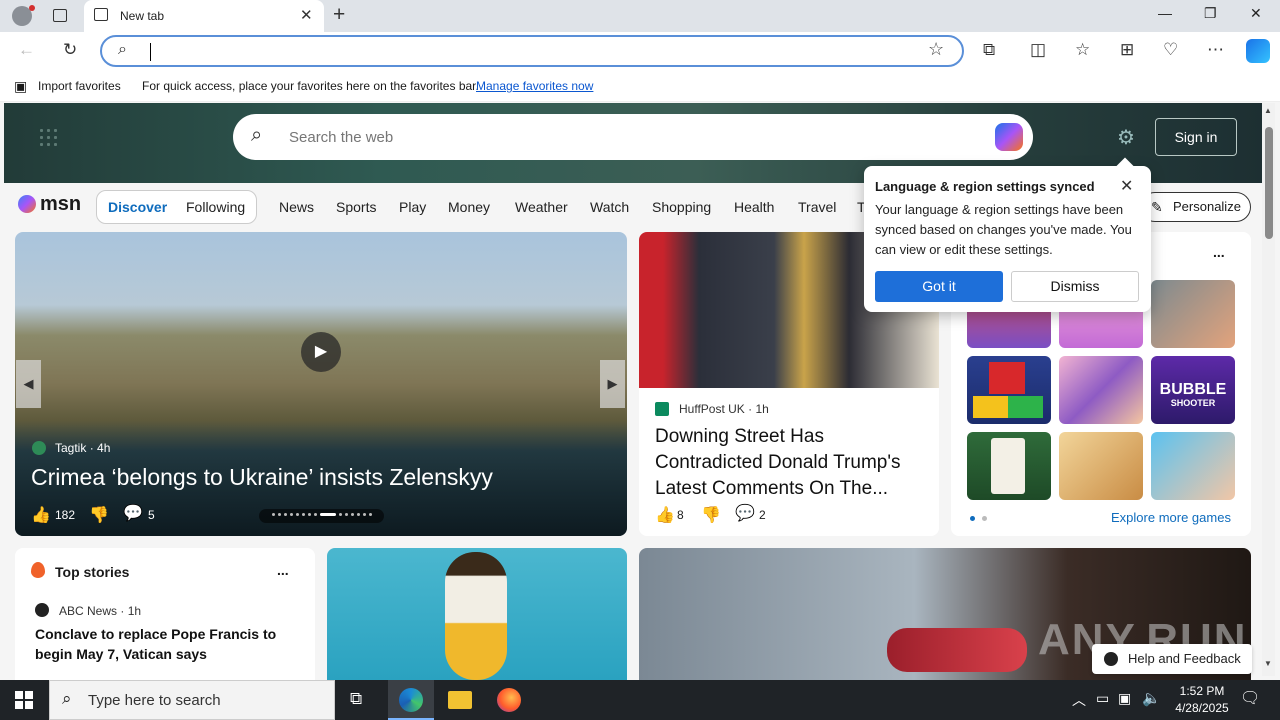 The image size is (1280, 720). I want to click on help-icon, so click(1111, 659).